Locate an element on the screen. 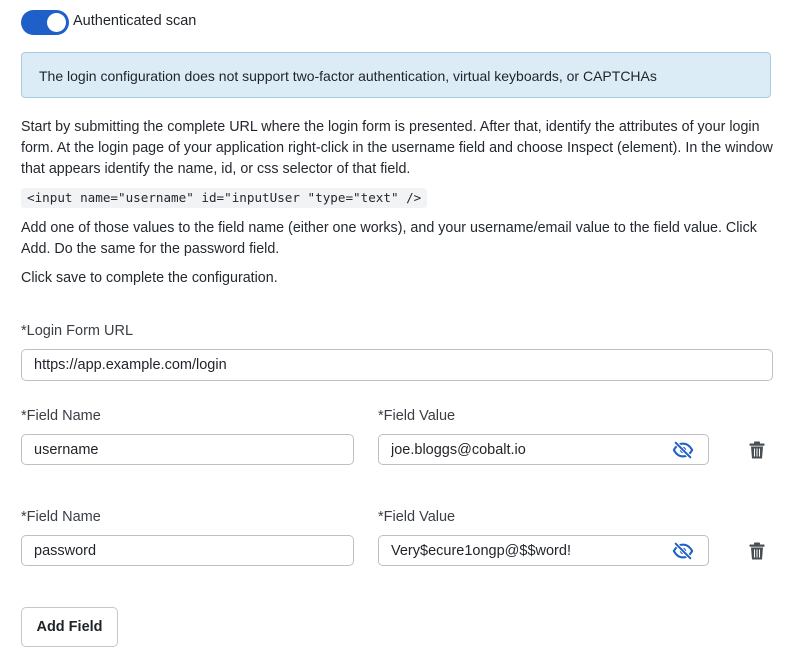 The image size is (790, 657). add-field-button: Add Field is located at coordinates (69, 627).